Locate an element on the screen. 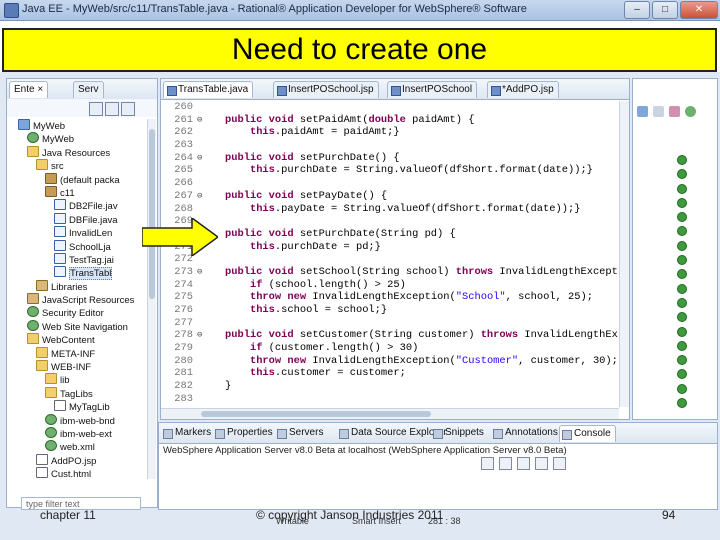 The image size is (720, 540). tree-item: Java Resources is located at coordinates (77, 152).